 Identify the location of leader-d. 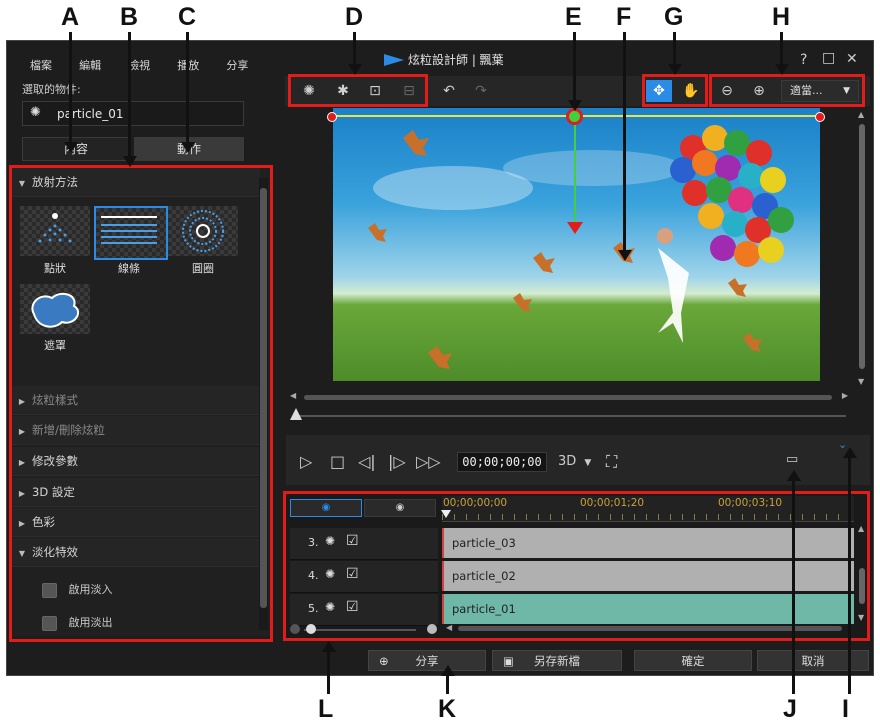
(354, 49).